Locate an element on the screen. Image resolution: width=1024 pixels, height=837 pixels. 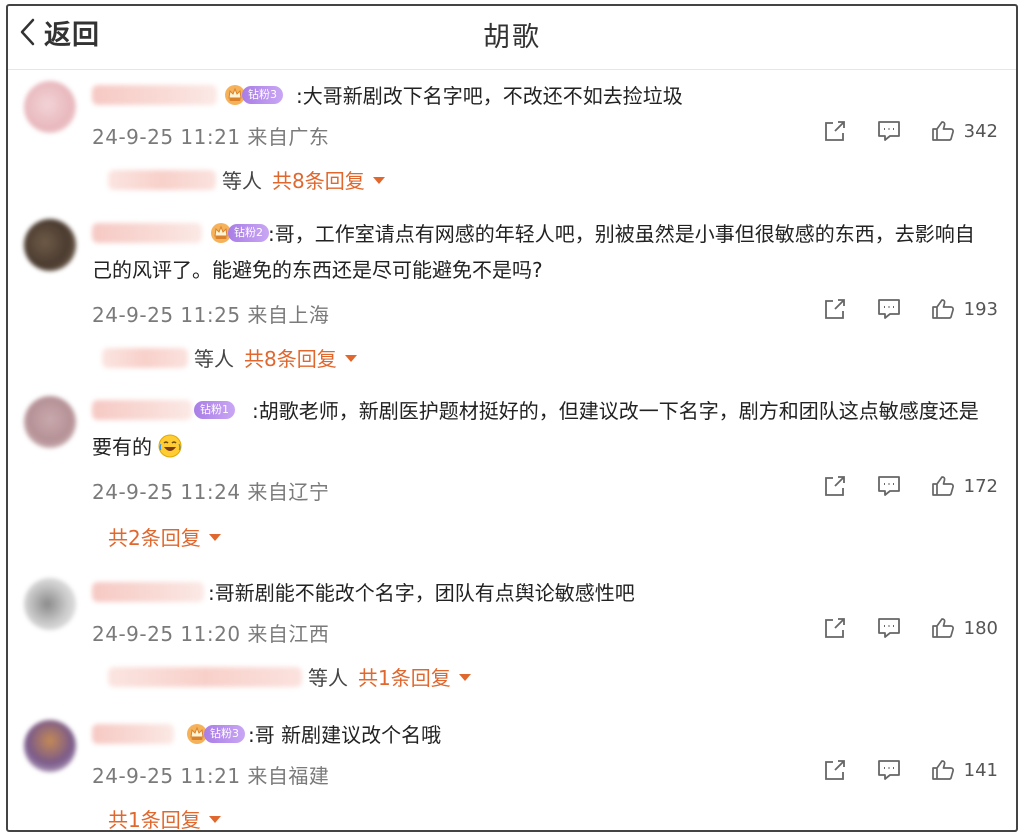
comment-text-body: :胡歌老师，新剧医护题材挺好的，但建议改一下名字，剧方和团队这点敏感度还是要有的 is located at coordinates (535, 429).